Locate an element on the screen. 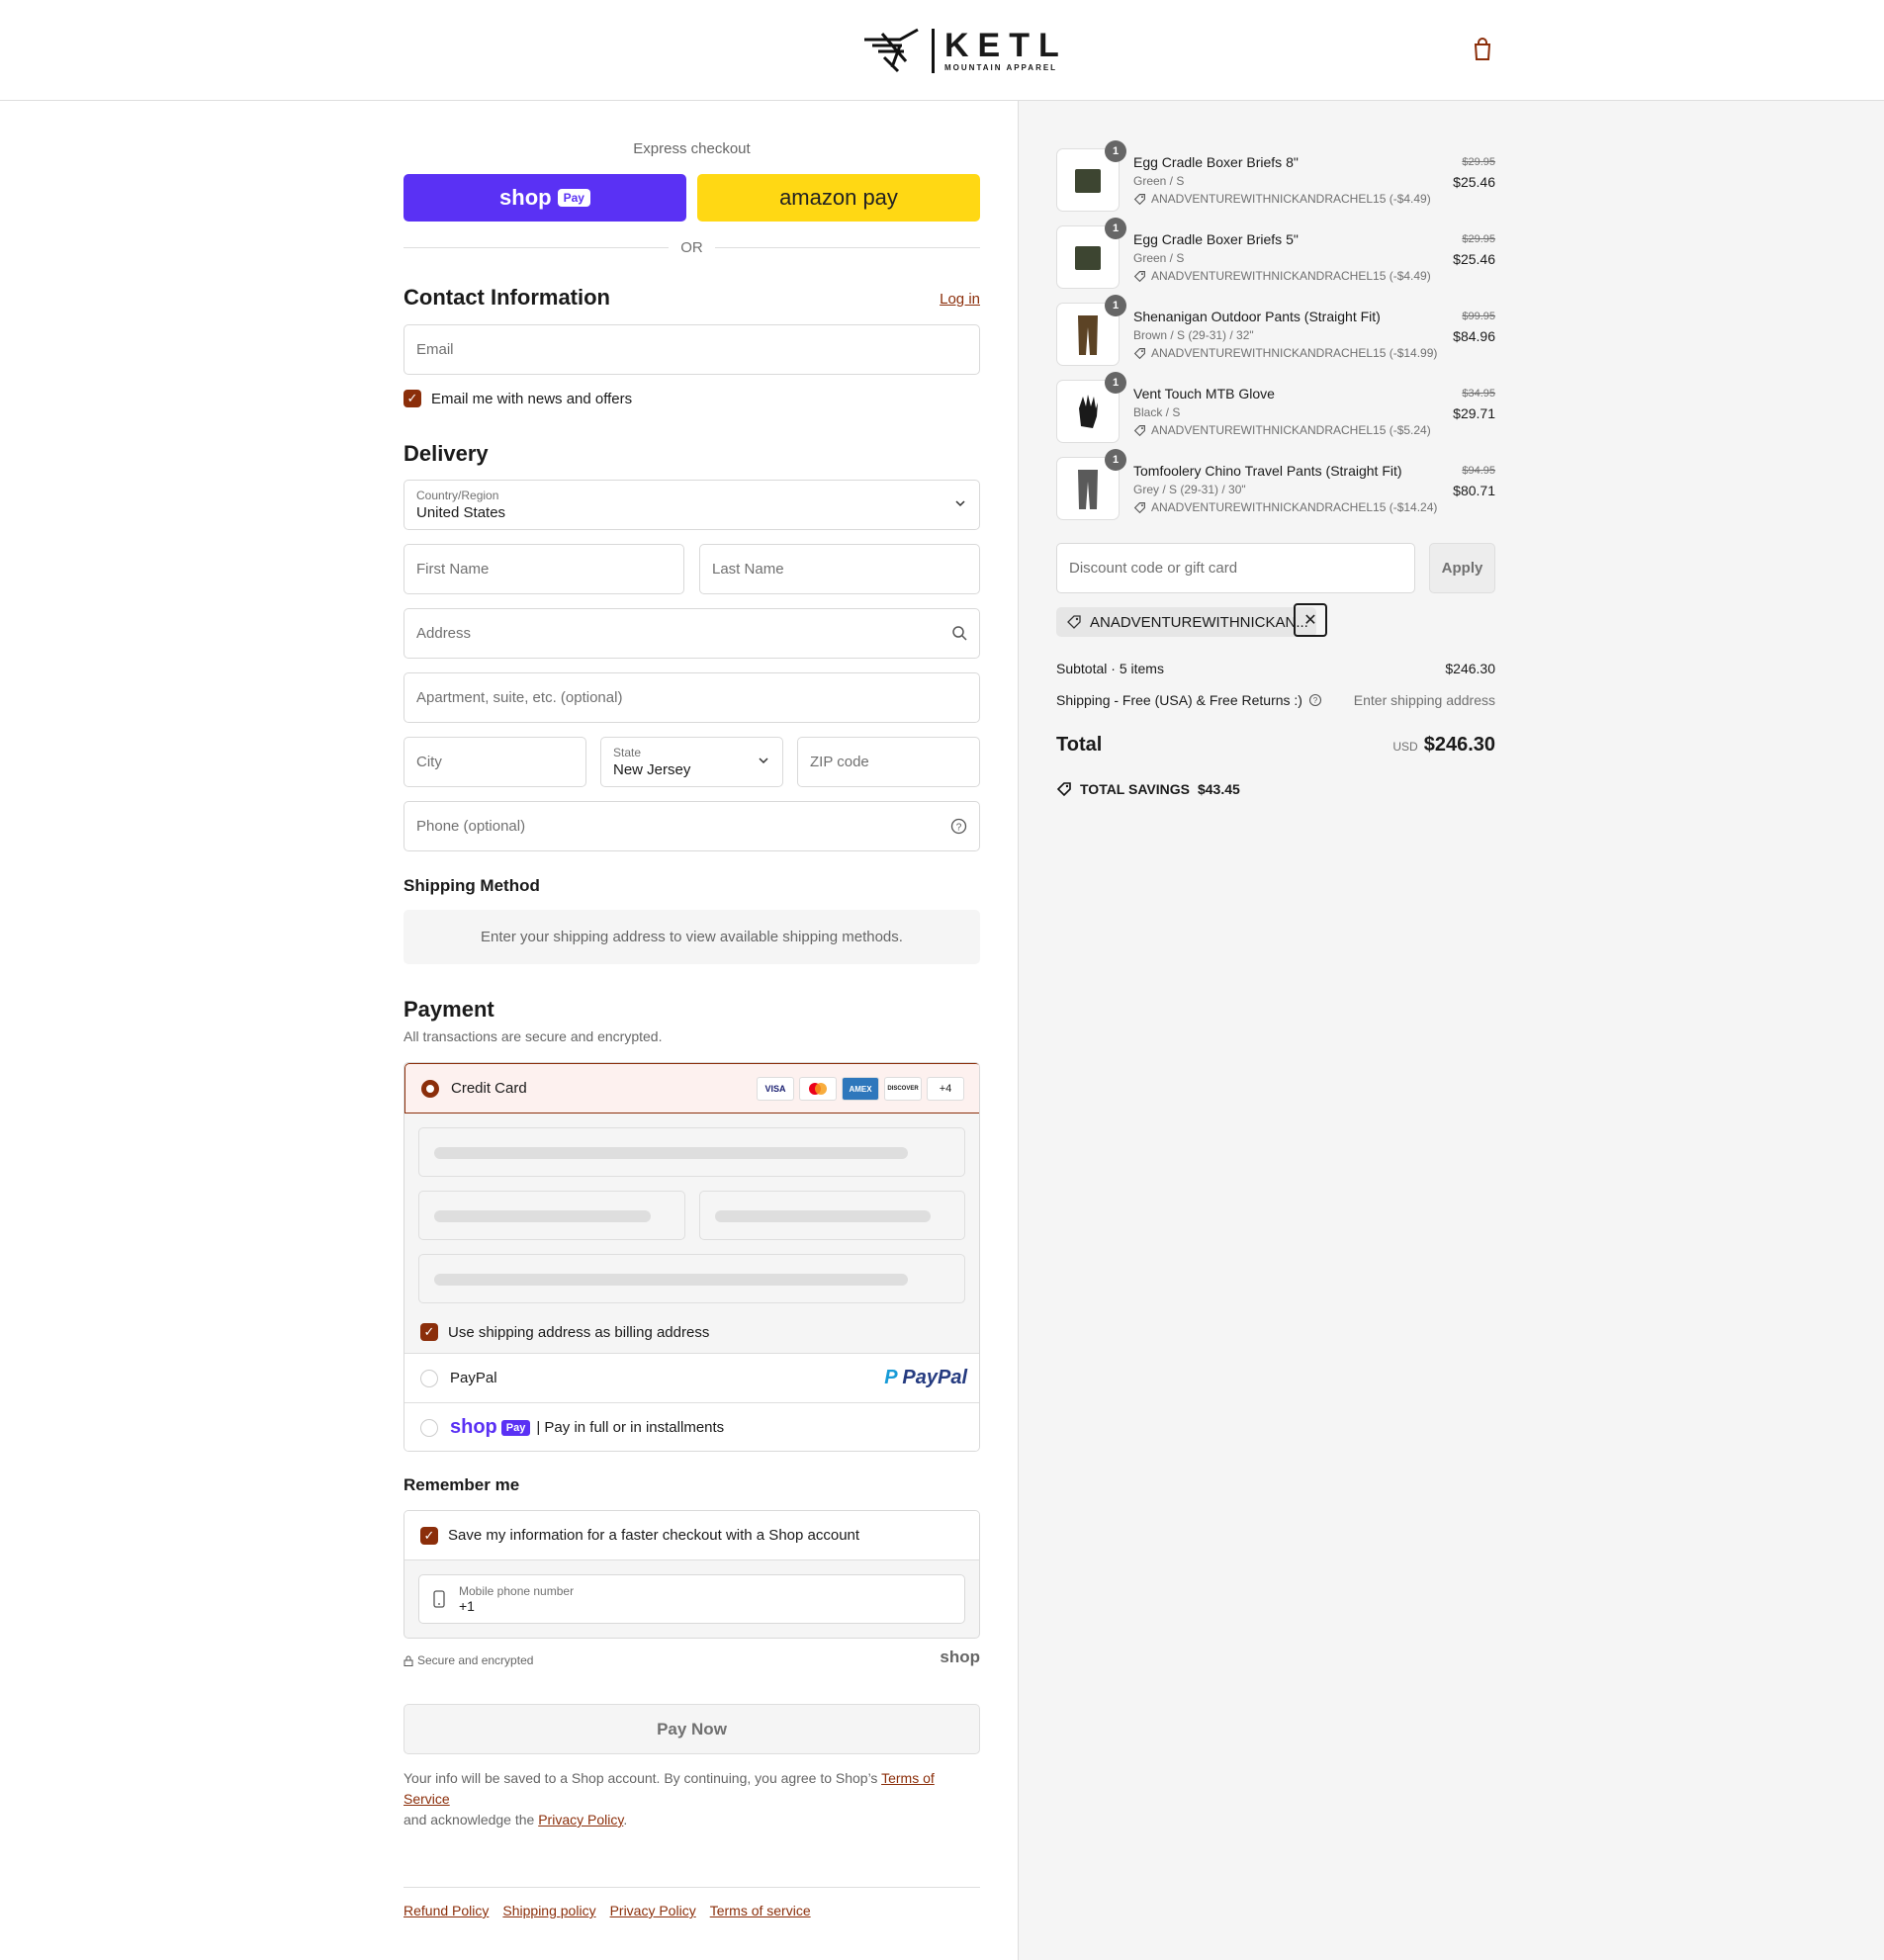 Image resolution: width=1884 pixels, height=1960 pixels. amex-icon: AMEX is located at coordinates (860, 1089).